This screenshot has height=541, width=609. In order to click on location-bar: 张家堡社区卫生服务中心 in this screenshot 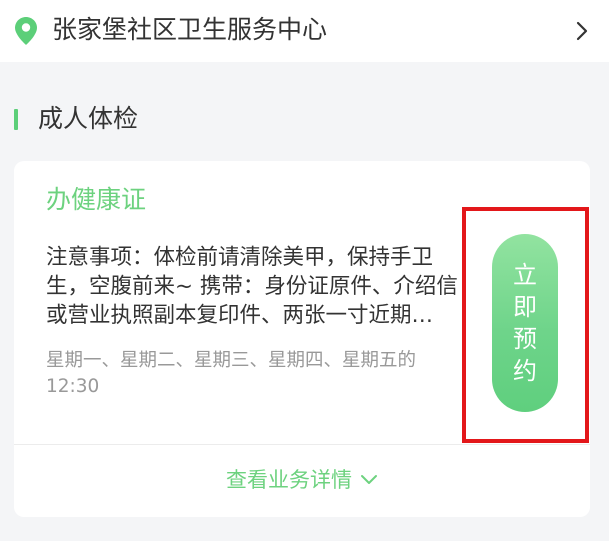, I will do `click(304, 31)`.